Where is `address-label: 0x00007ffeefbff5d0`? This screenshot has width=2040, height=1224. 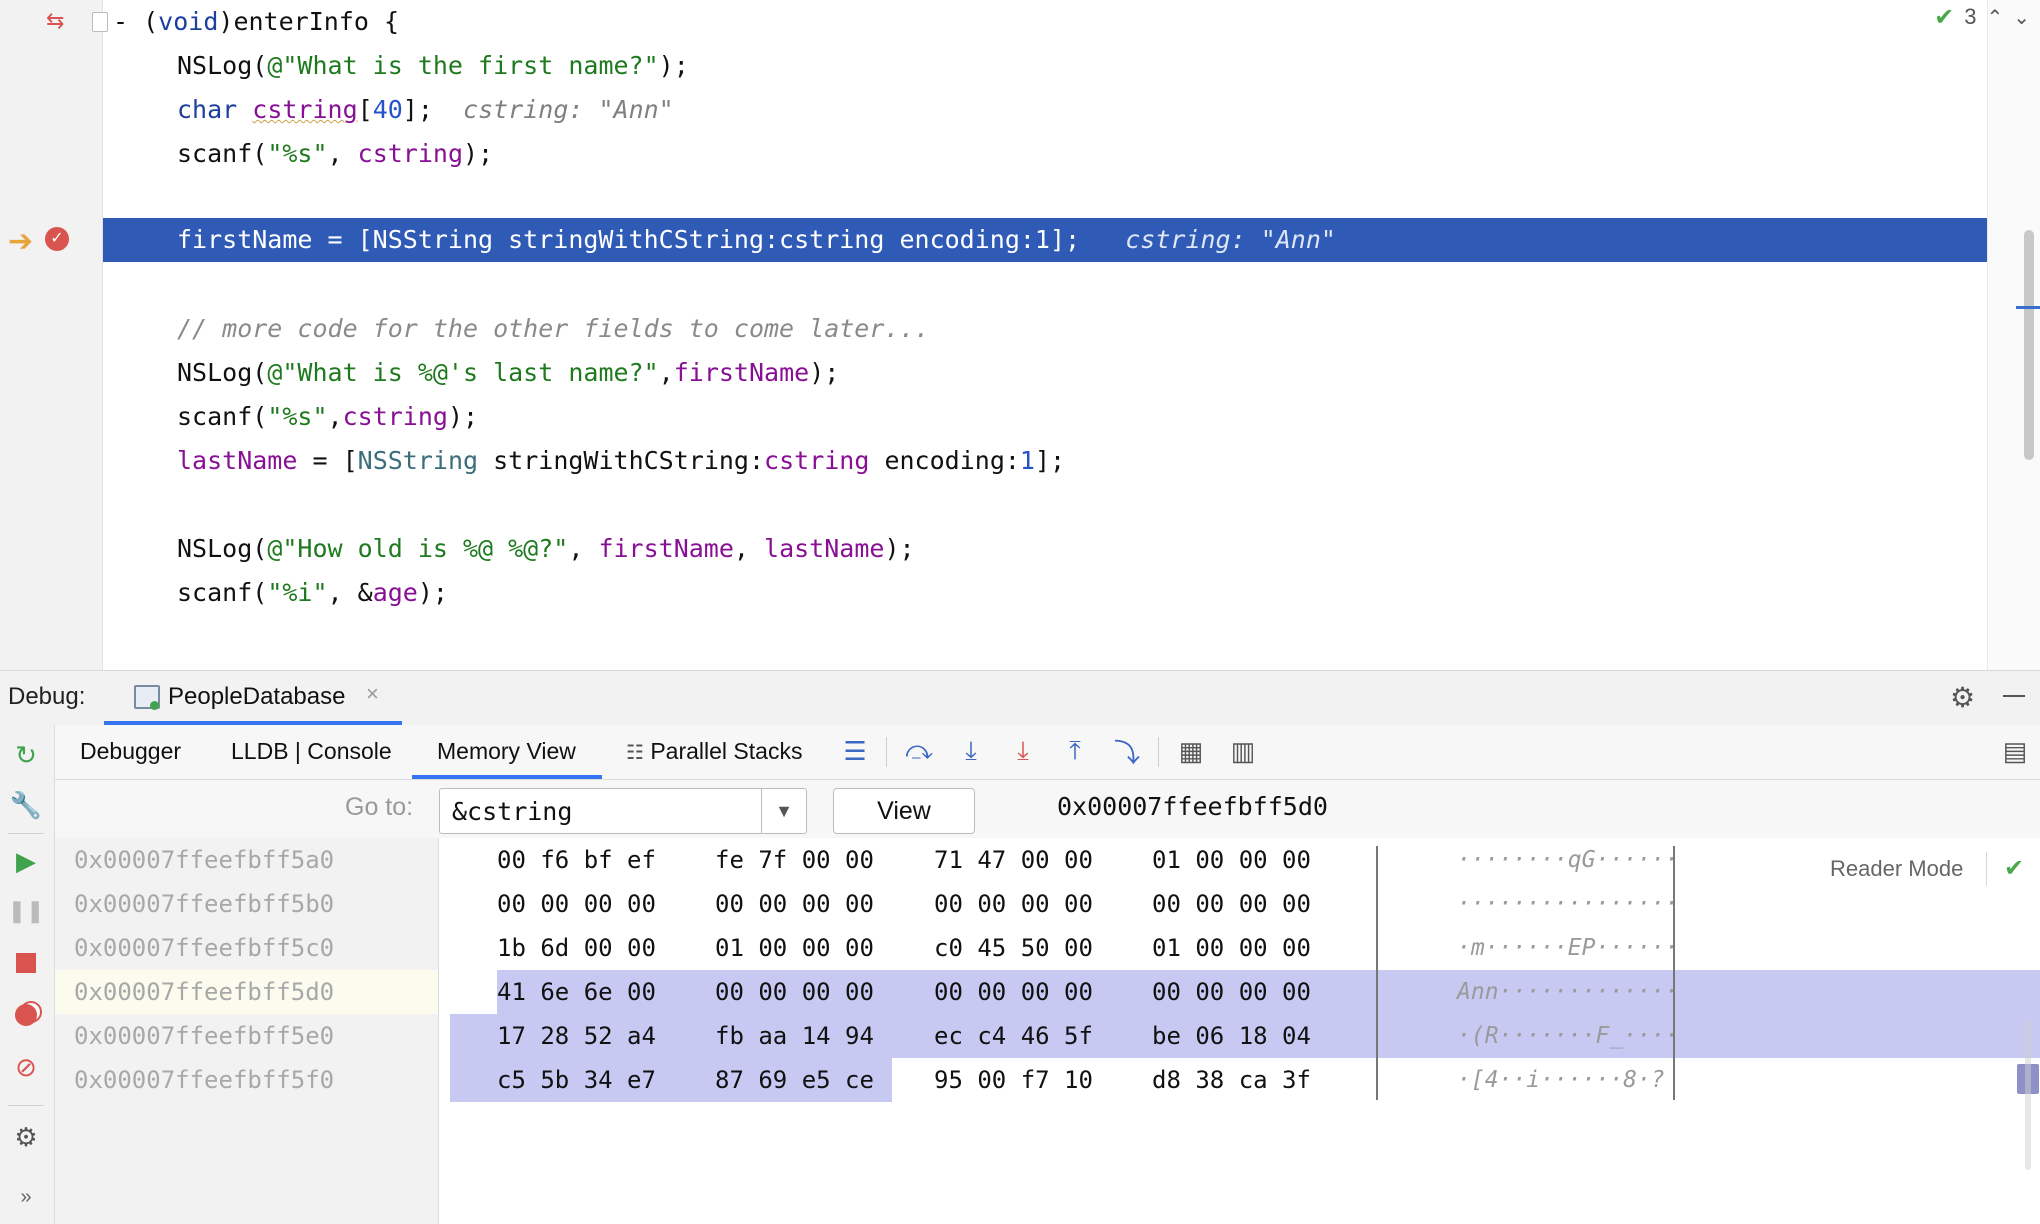
address-label: 0x00007ffeefbff5d0 is located at coordinates (204, 992).